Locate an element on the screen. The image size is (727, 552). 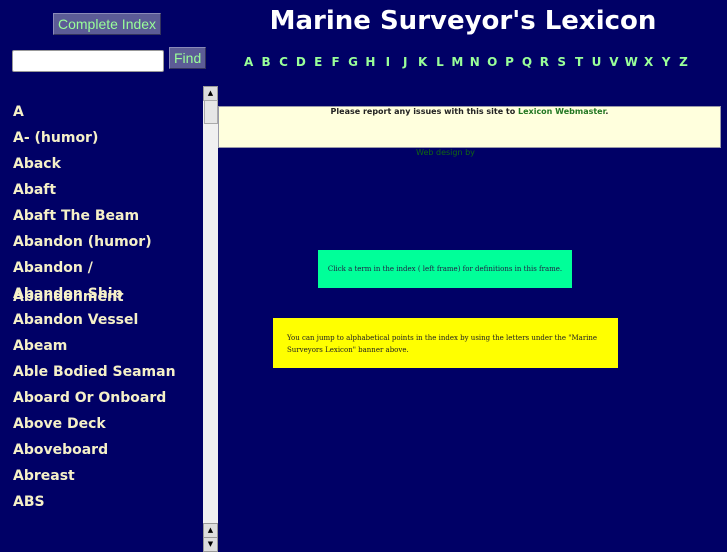
index-item: Abandon (humor) is located at coordinates (101, 242).